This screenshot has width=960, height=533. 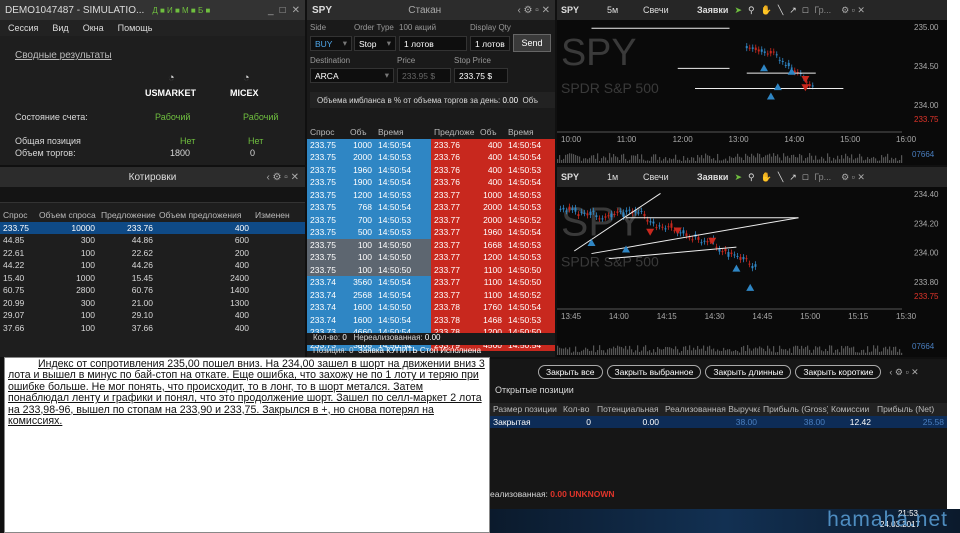 I want to click on table-row: 22.61 100 22.62 200, so click(x=152, y=253).